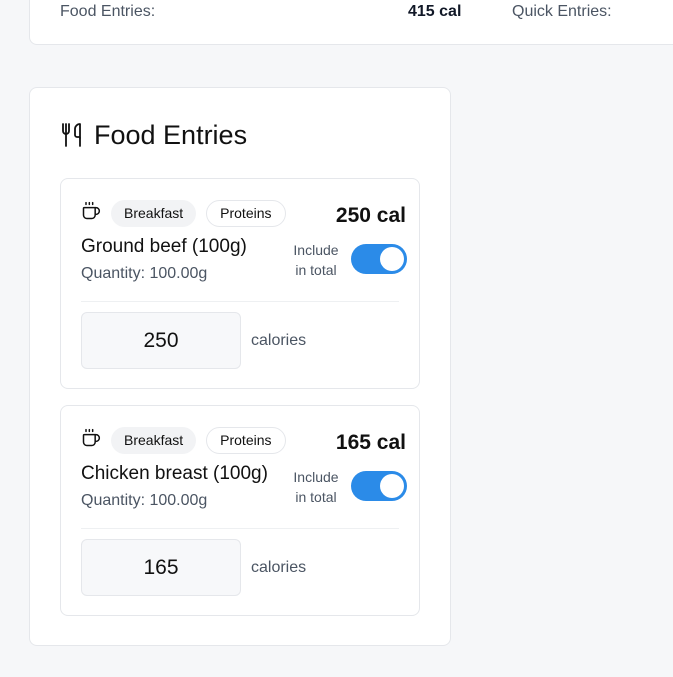 Image resolution: width=673 pixels, height=677 pixels. What do you see at coordinates (562, 11) in the screenshot?
I see `quick-entries-summary-label: Quick Entries:` at bounding box center [562, 11].